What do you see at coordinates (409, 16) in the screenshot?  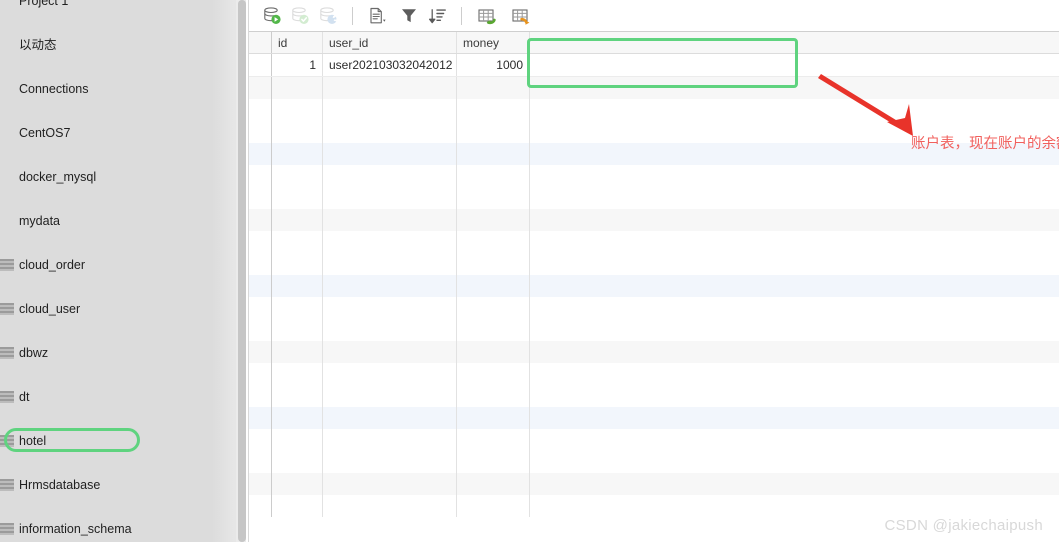 I see `filter-icon` at bounding box center [409, 16].